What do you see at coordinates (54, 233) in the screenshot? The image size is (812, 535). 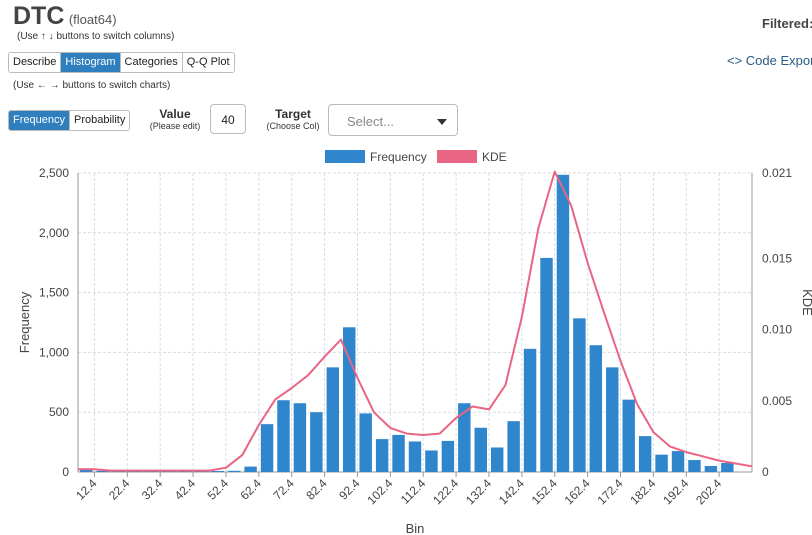 I see `y-tick-label: 2,000` at bounding box center [54, 233].